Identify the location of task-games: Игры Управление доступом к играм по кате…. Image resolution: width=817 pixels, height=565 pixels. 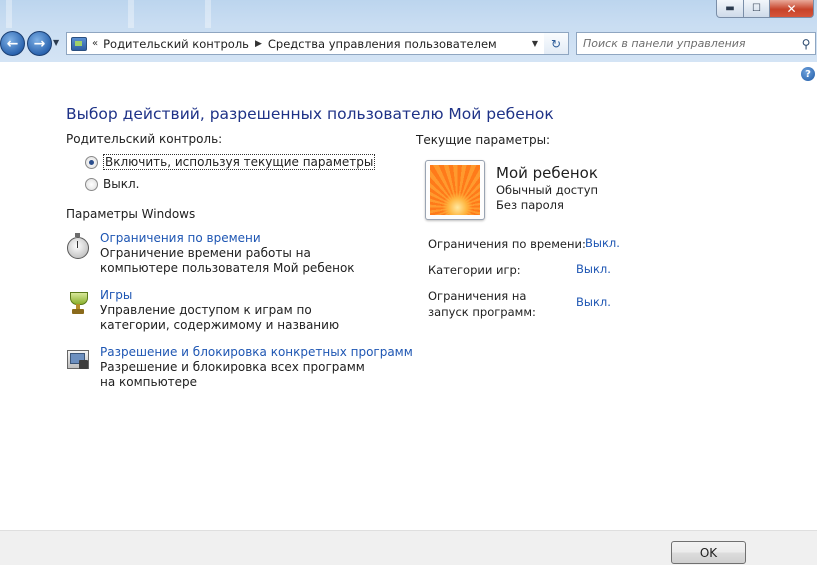
(218, 310).